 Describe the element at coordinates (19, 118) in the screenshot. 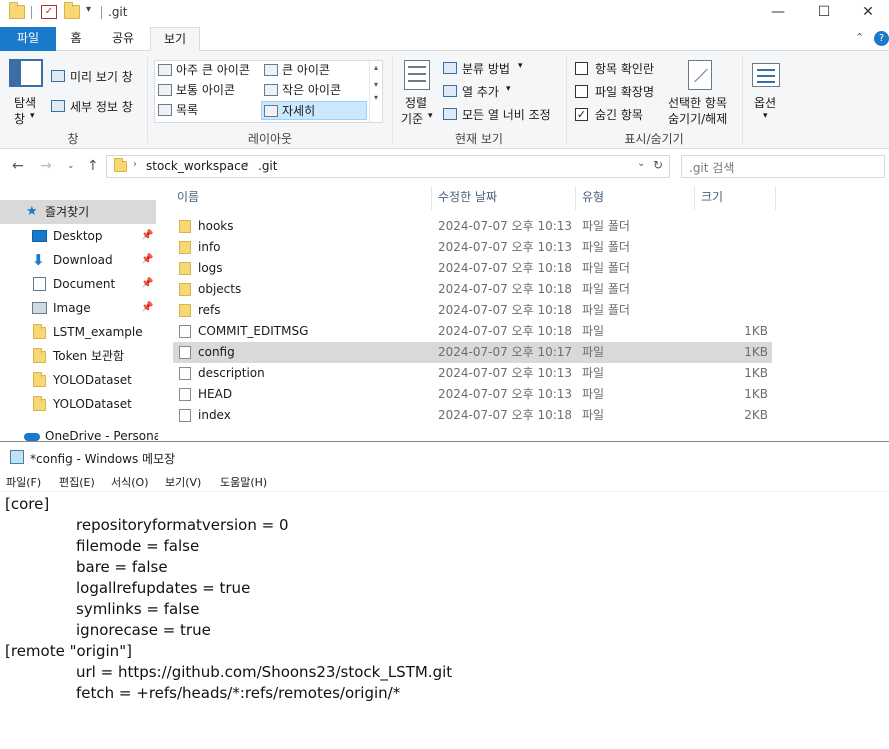

I see `navigation-pane-label-2: 창` at that location.